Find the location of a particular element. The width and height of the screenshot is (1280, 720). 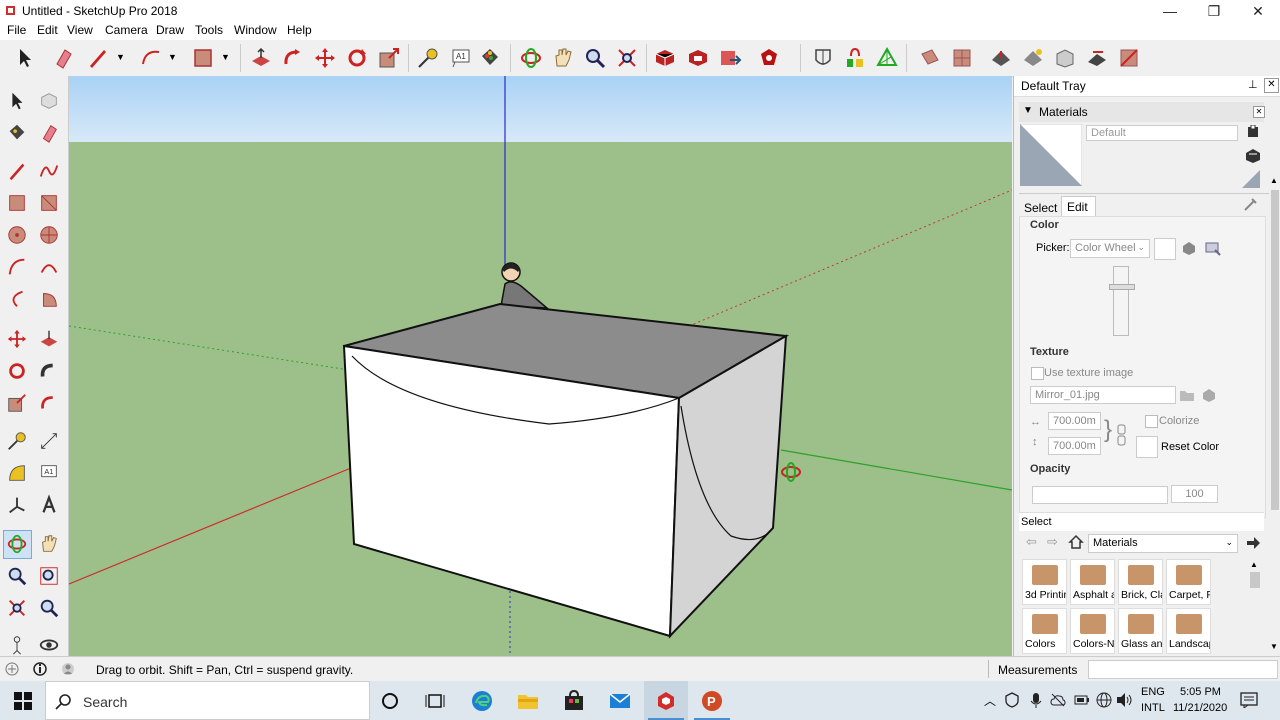

material-thumbnail: Asphalt a is located at coordinates (1092, 582).